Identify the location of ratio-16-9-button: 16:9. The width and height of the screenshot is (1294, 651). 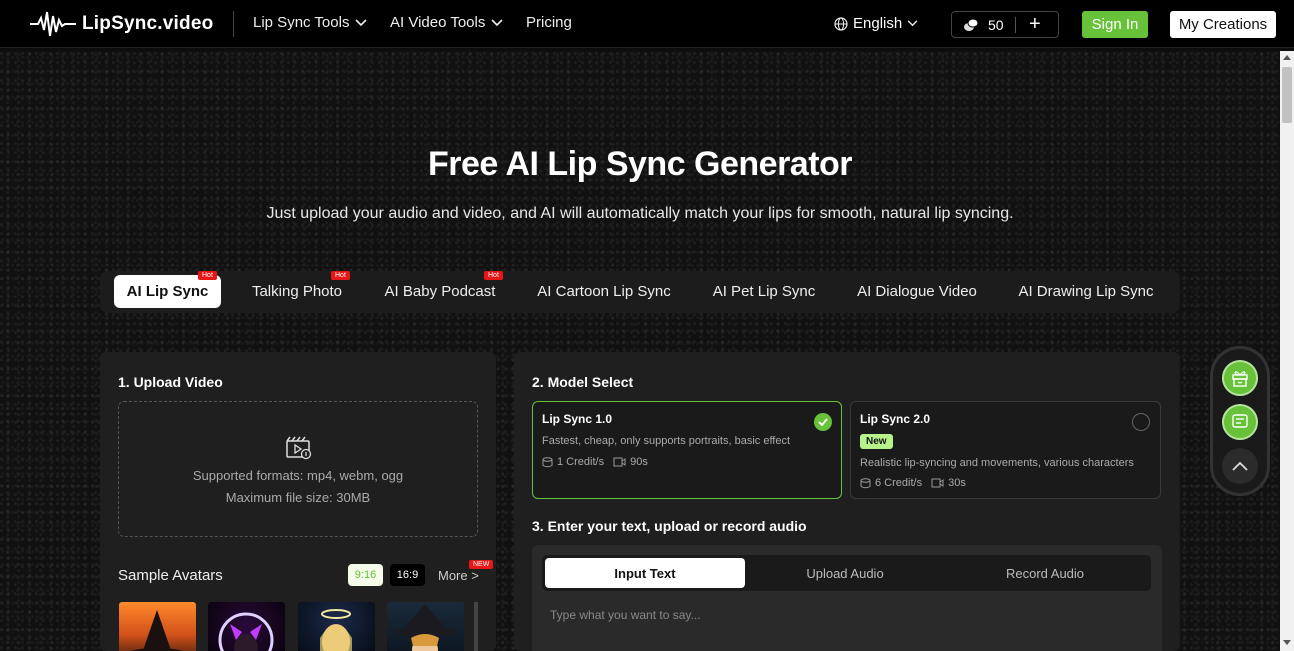
(407, 575).